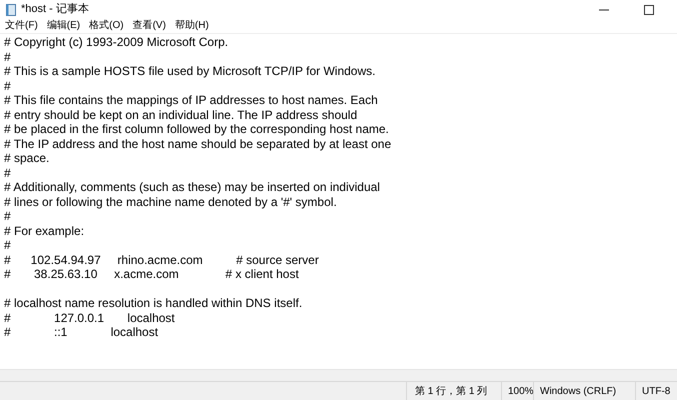  I want to click on text-line: # lines or following the machine name denoted by a '#' symbol., so click(170, 201).